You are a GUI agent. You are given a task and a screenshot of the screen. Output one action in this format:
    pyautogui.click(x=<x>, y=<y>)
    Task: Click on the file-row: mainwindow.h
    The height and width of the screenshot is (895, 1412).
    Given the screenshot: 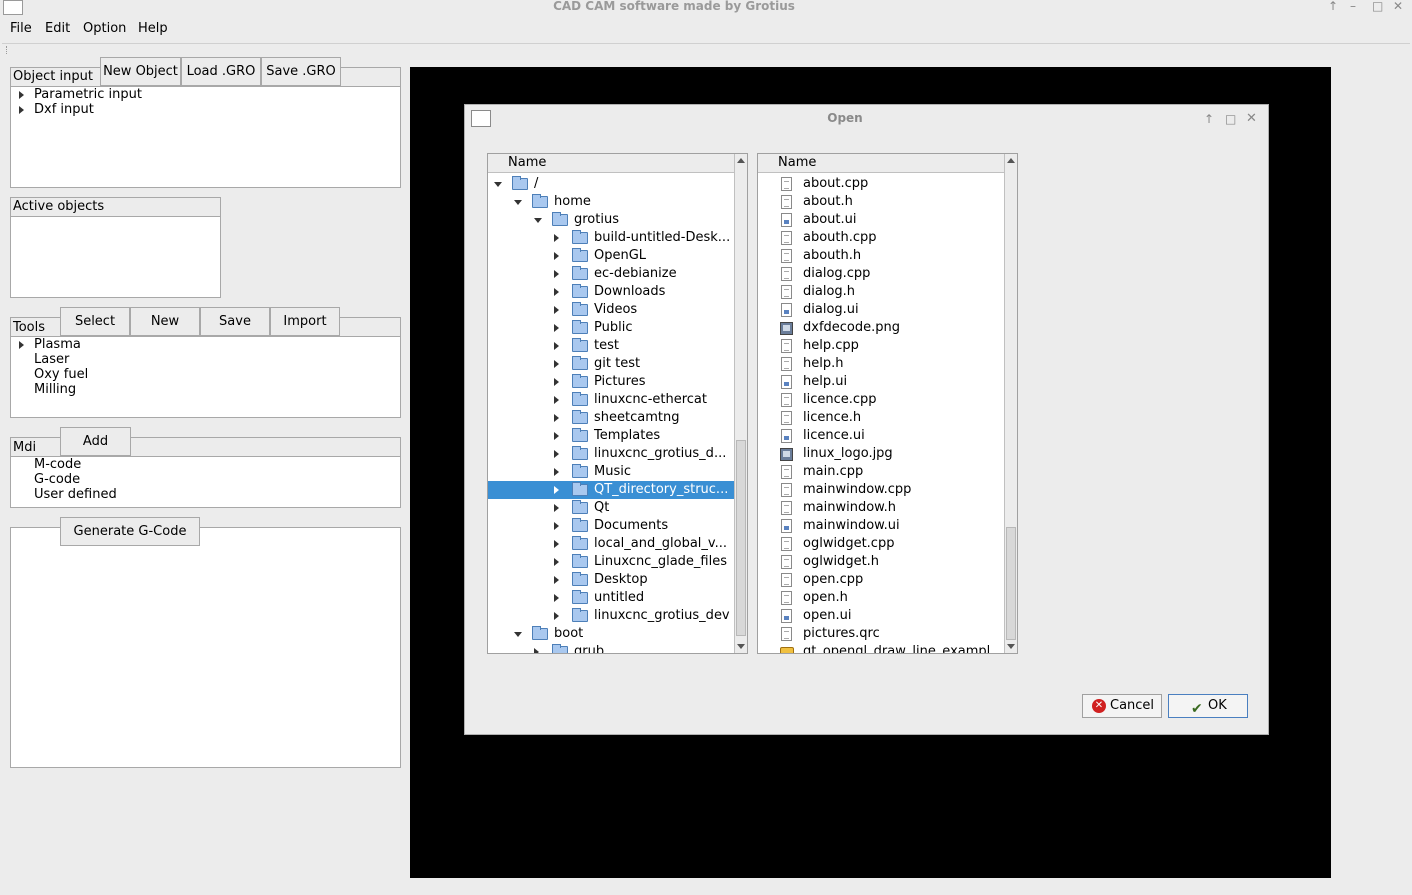 What is the action you would take?
    pyautogui.click(x=881, y=508)
    